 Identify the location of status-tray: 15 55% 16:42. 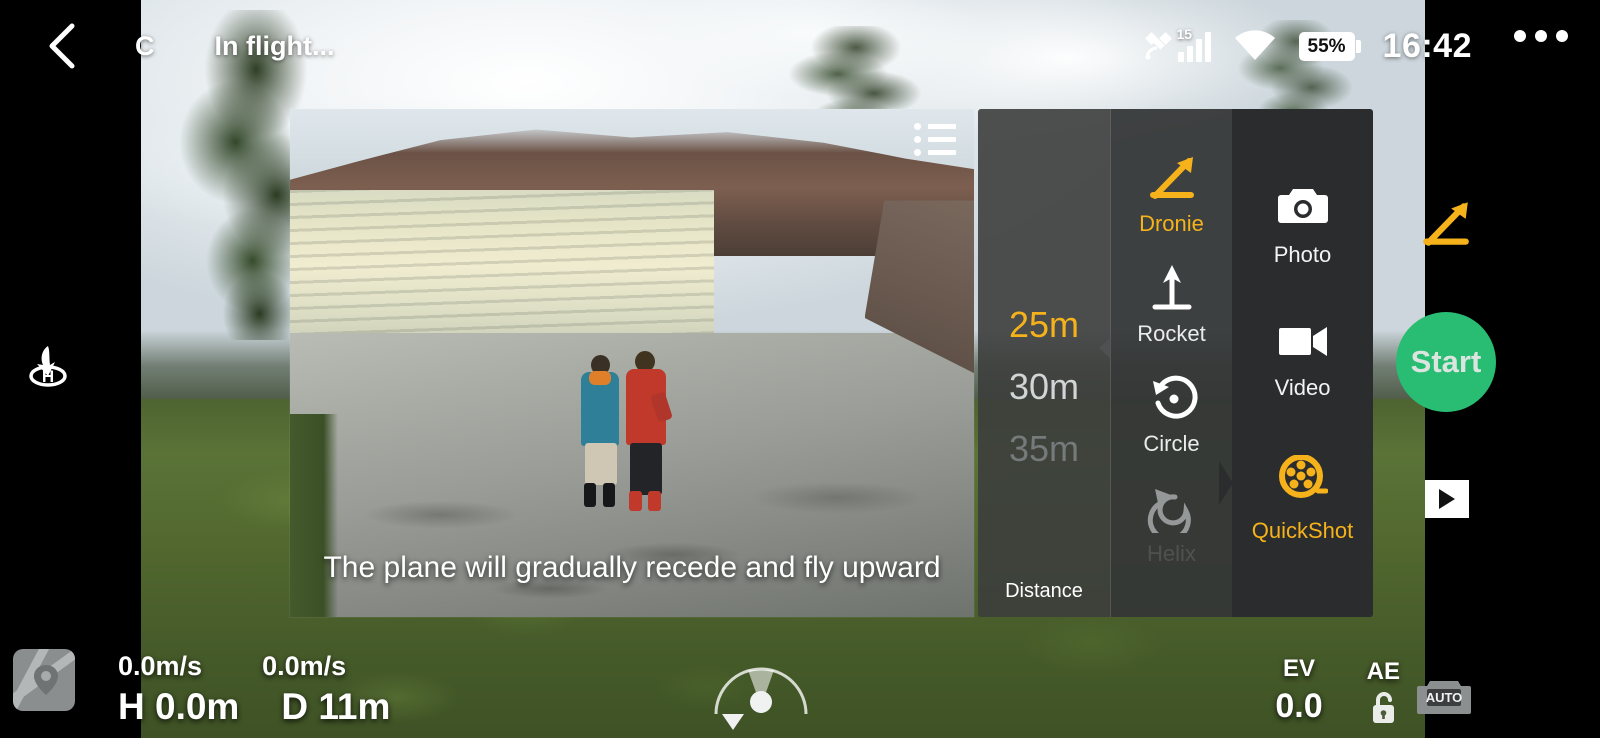
(1308, 46).